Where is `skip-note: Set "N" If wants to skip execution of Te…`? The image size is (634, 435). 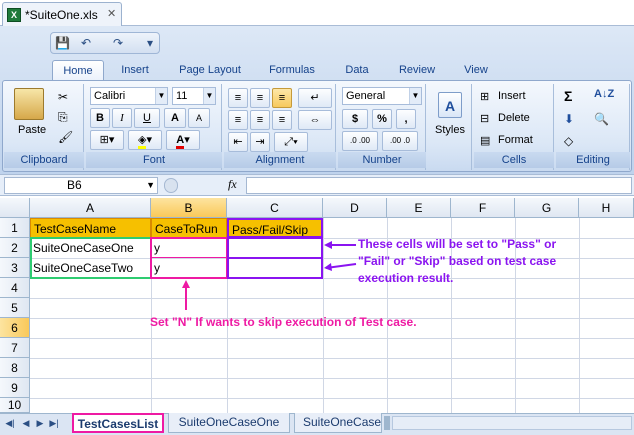
skip-note: Set "N" If wants to skip execution of Te… is located at coordinates (283, 322).